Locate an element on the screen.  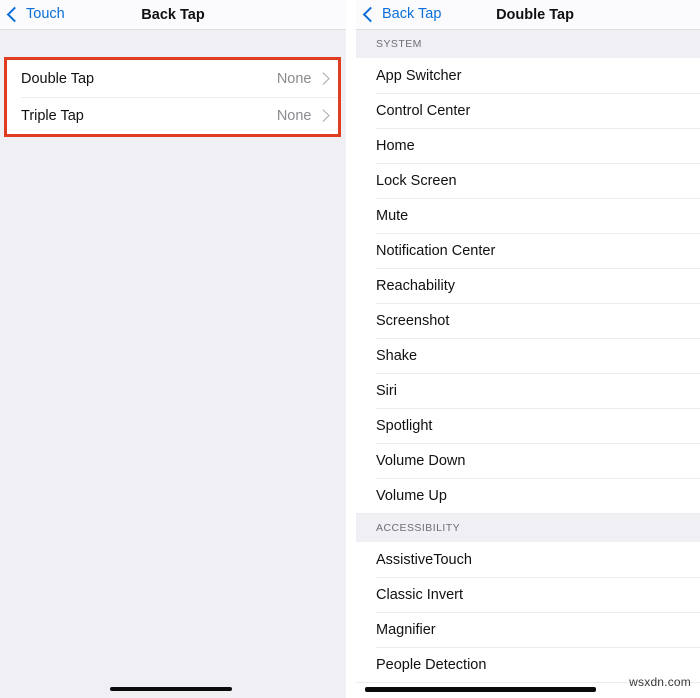
list-item: AssistiveTouch is located at coordinates (528, 559).